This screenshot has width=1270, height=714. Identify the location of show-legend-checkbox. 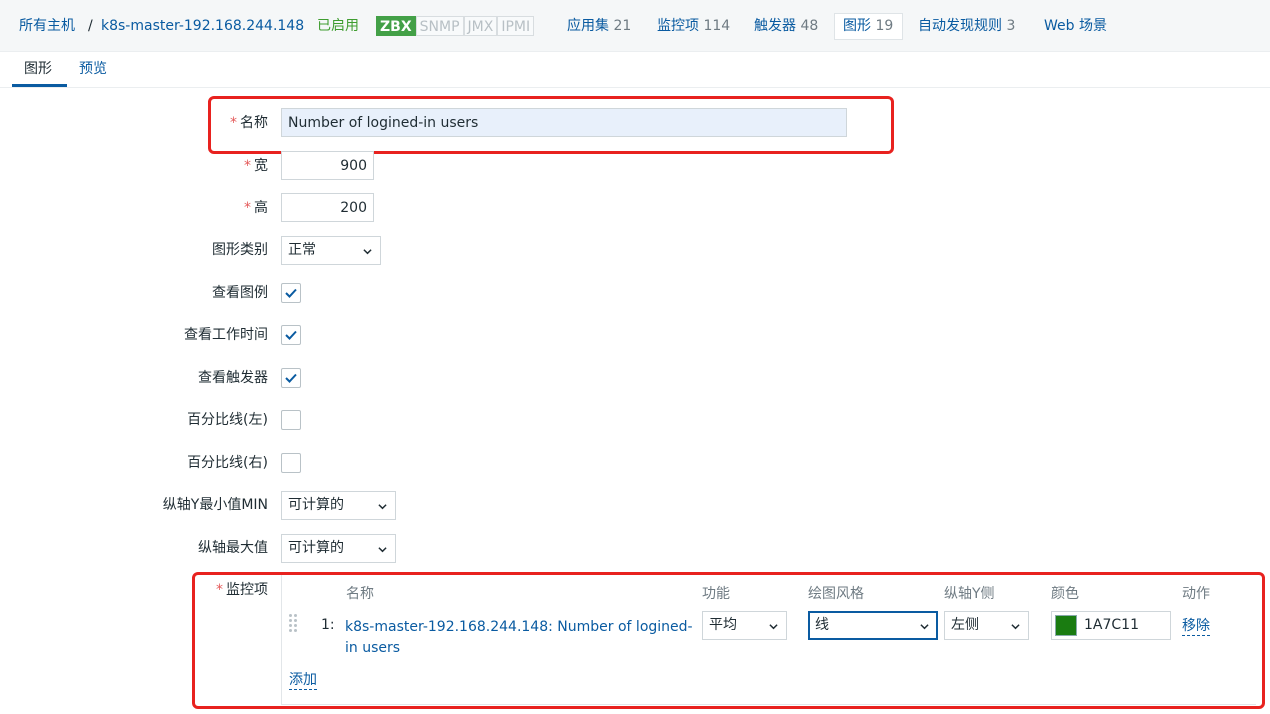
(291, 293).